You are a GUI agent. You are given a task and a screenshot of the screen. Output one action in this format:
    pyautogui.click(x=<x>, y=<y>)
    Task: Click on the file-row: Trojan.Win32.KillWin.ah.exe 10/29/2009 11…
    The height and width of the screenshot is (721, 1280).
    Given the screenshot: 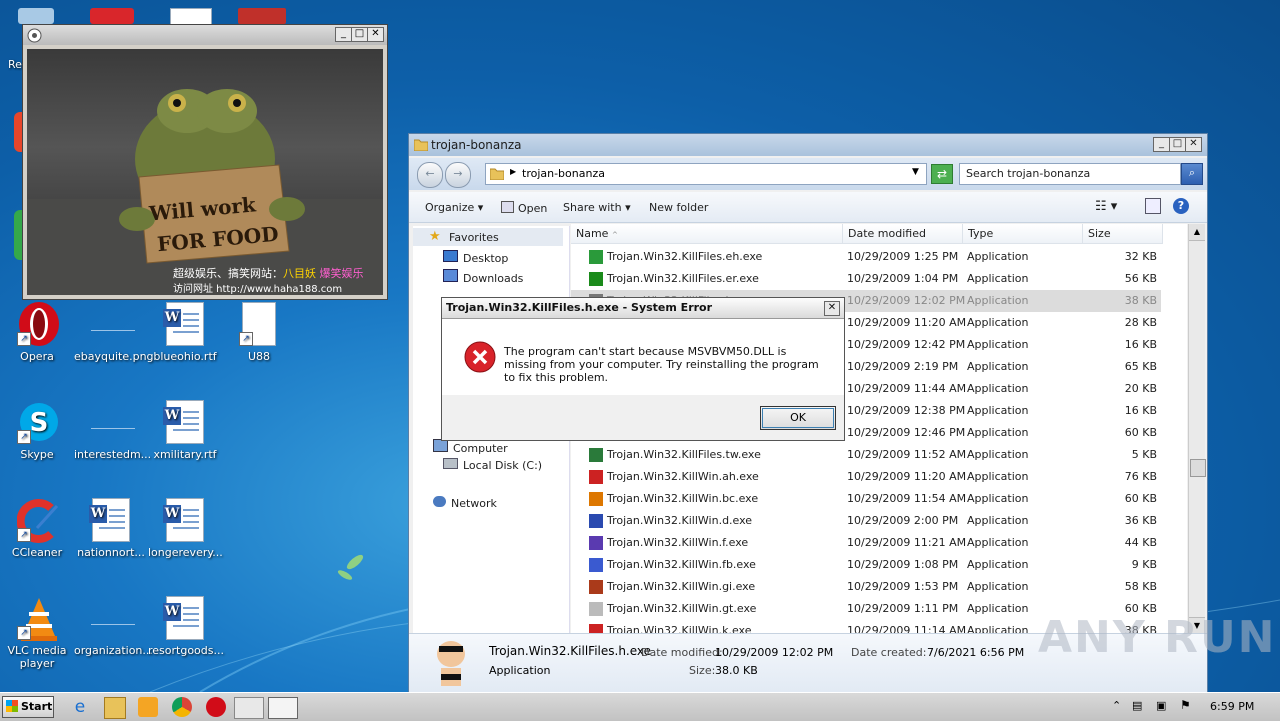 What is the action you would take?
    pyautogui.click(x=866, y=477)
    